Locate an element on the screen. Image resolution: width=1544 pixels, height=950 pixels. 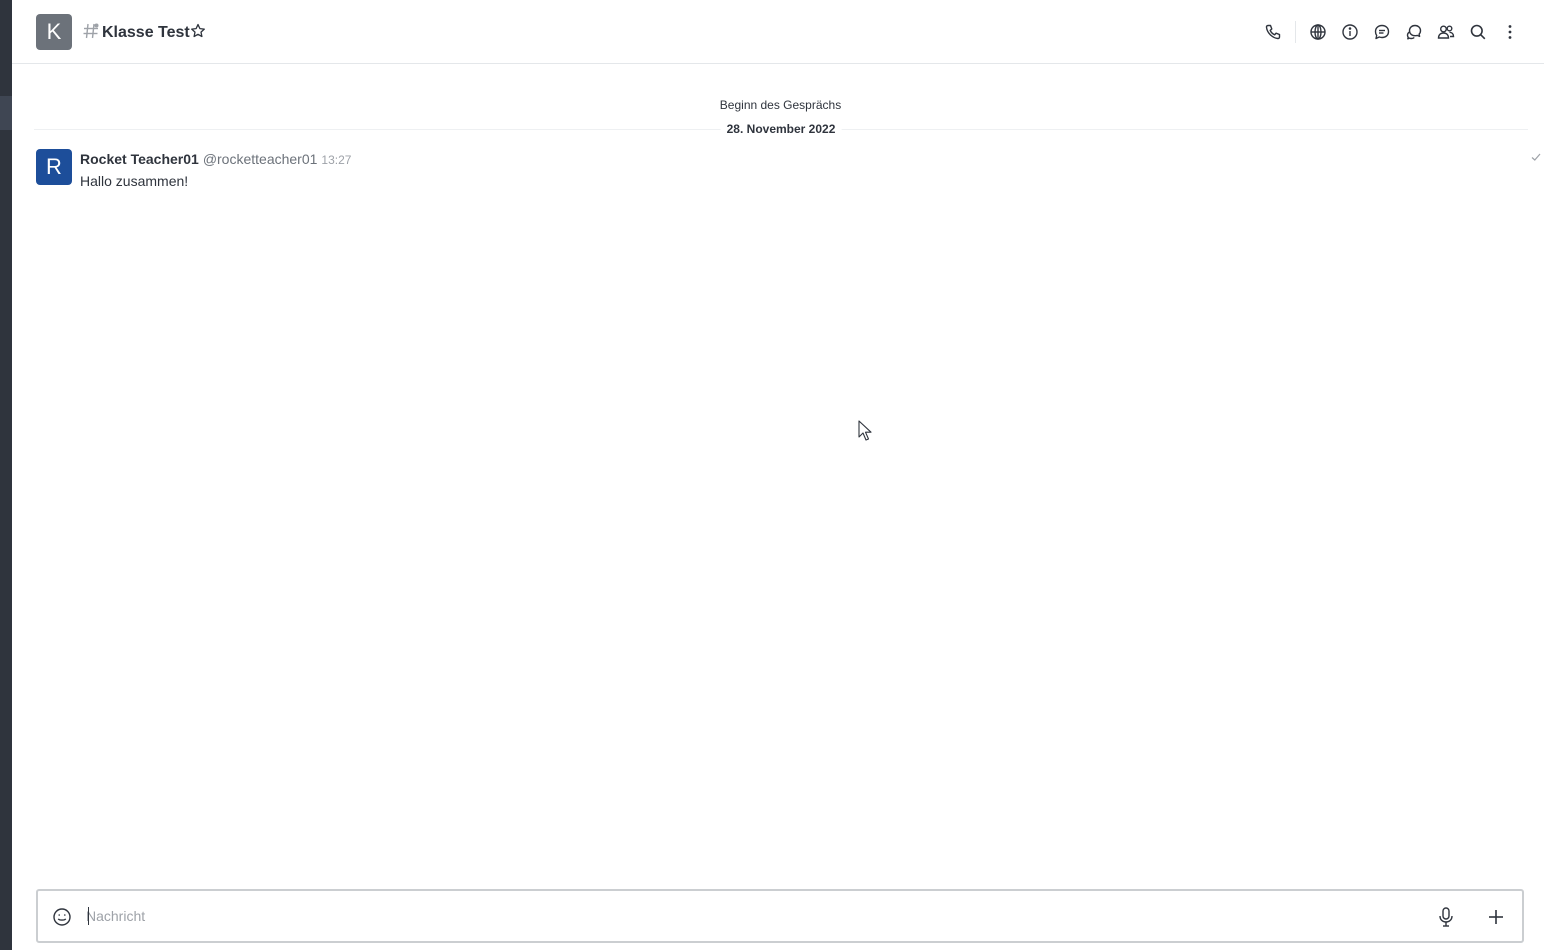
date-divider-label: 28. November 2022 is located at coordinates (781, 129).